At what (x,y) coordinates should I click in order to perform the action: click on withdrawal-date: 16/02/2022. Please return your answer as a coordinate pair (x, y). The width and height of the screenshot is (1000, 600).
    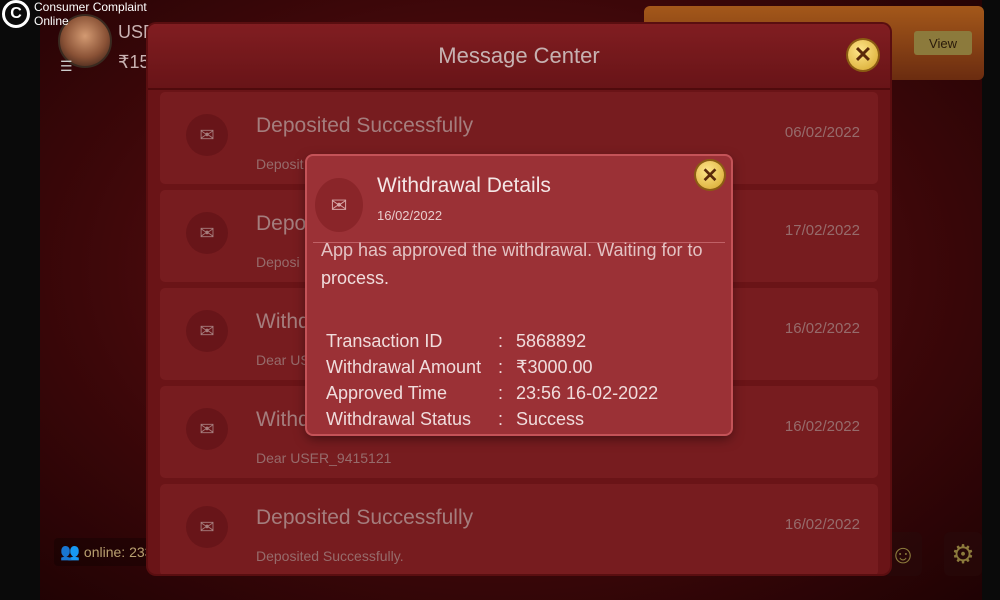
    Looking at the image, I should click on (410, 215).